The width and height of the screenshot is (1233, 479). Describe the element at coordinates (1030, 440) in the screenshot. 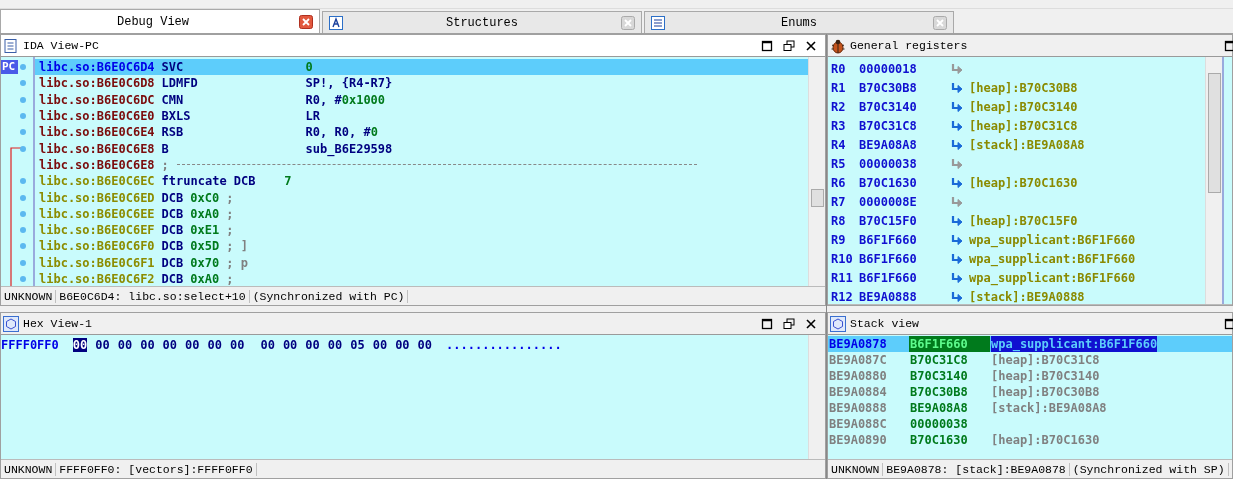

I see `stack-row: BE9A0890 B70C1630 [heap]:B70C1630` at that location.